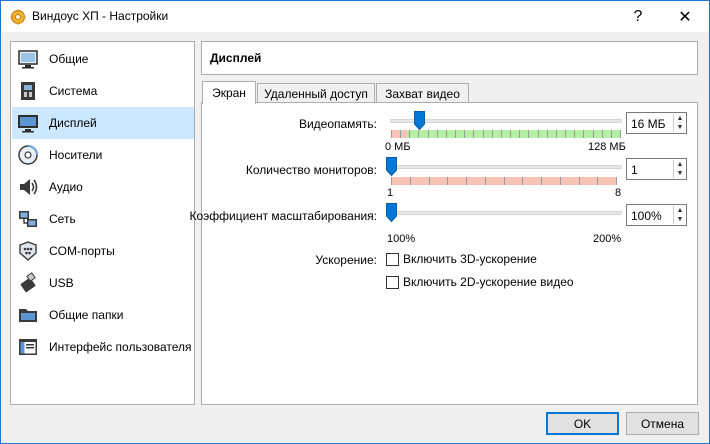 The width and height of the screenshot is (710, 444). I want to click on monitor-count-label: Количество мониторов:, so click(311, 170).